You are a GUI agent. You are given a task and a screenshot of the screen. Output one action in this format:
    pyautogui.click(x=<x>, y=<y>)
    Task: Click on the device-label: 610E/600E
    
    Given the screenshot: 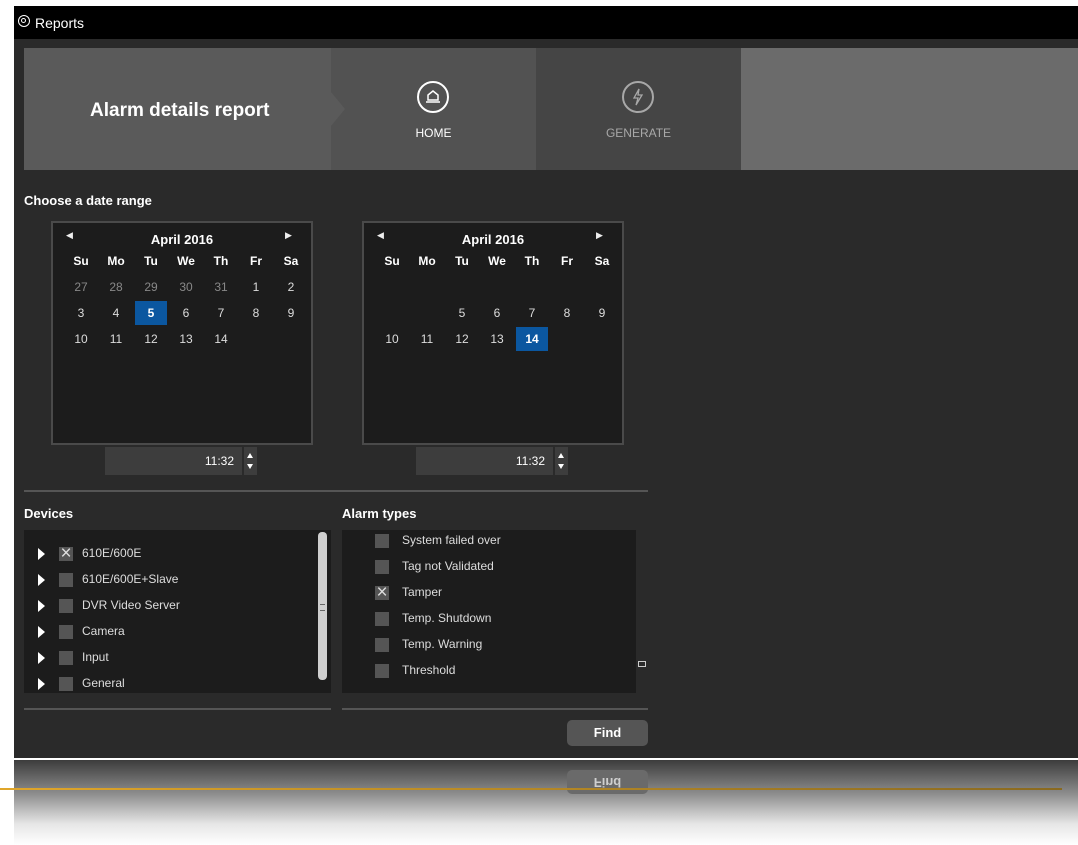 What is the action you would take?
    pyautogui.click(x=112, y=553)
    